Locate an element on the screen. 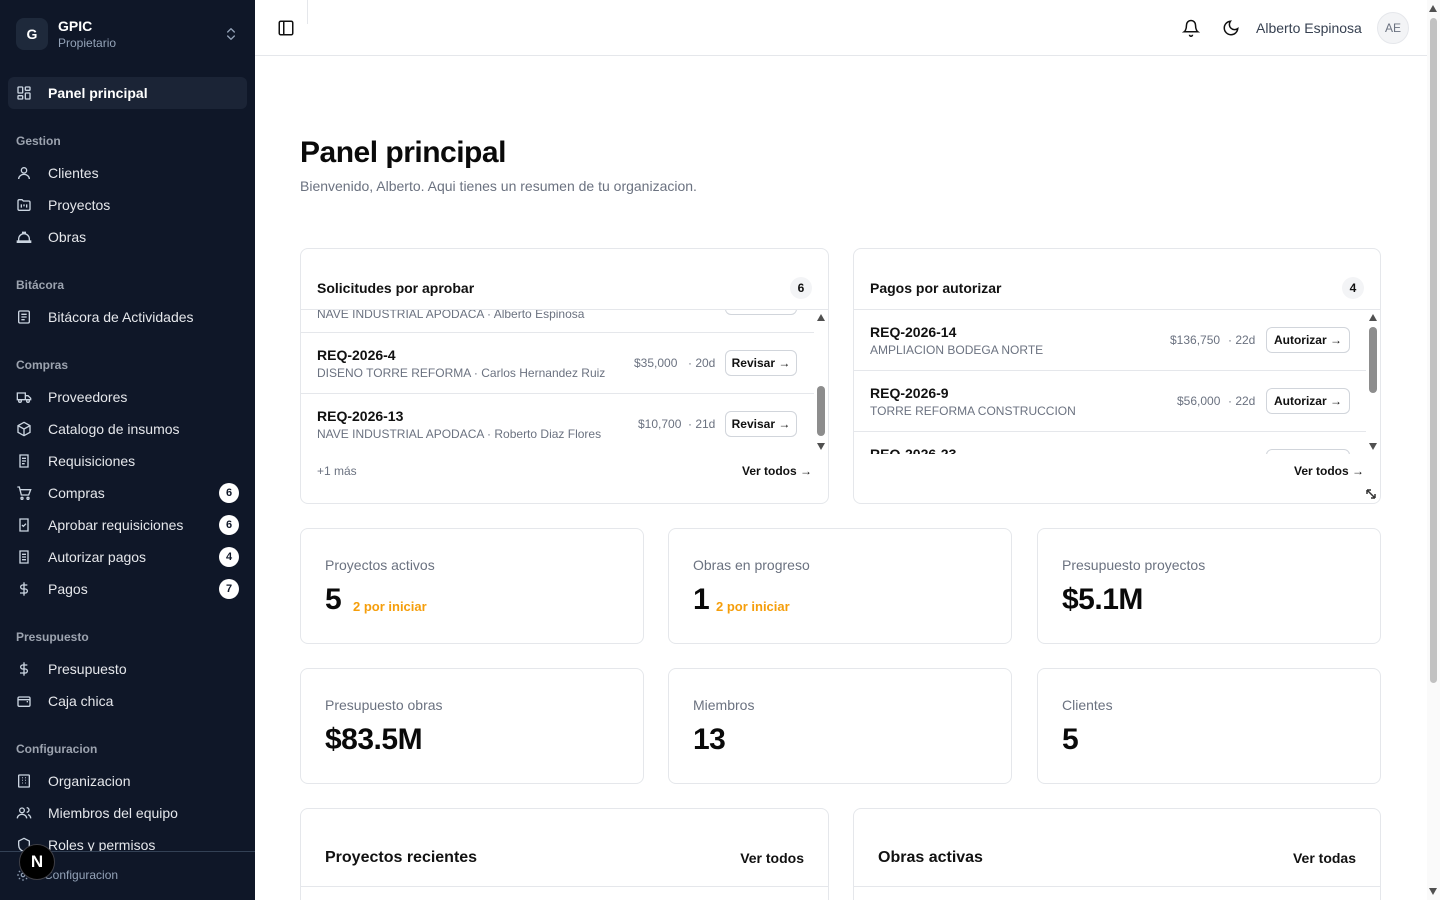  count-badge: 7 is located at coordinates (229, 589).